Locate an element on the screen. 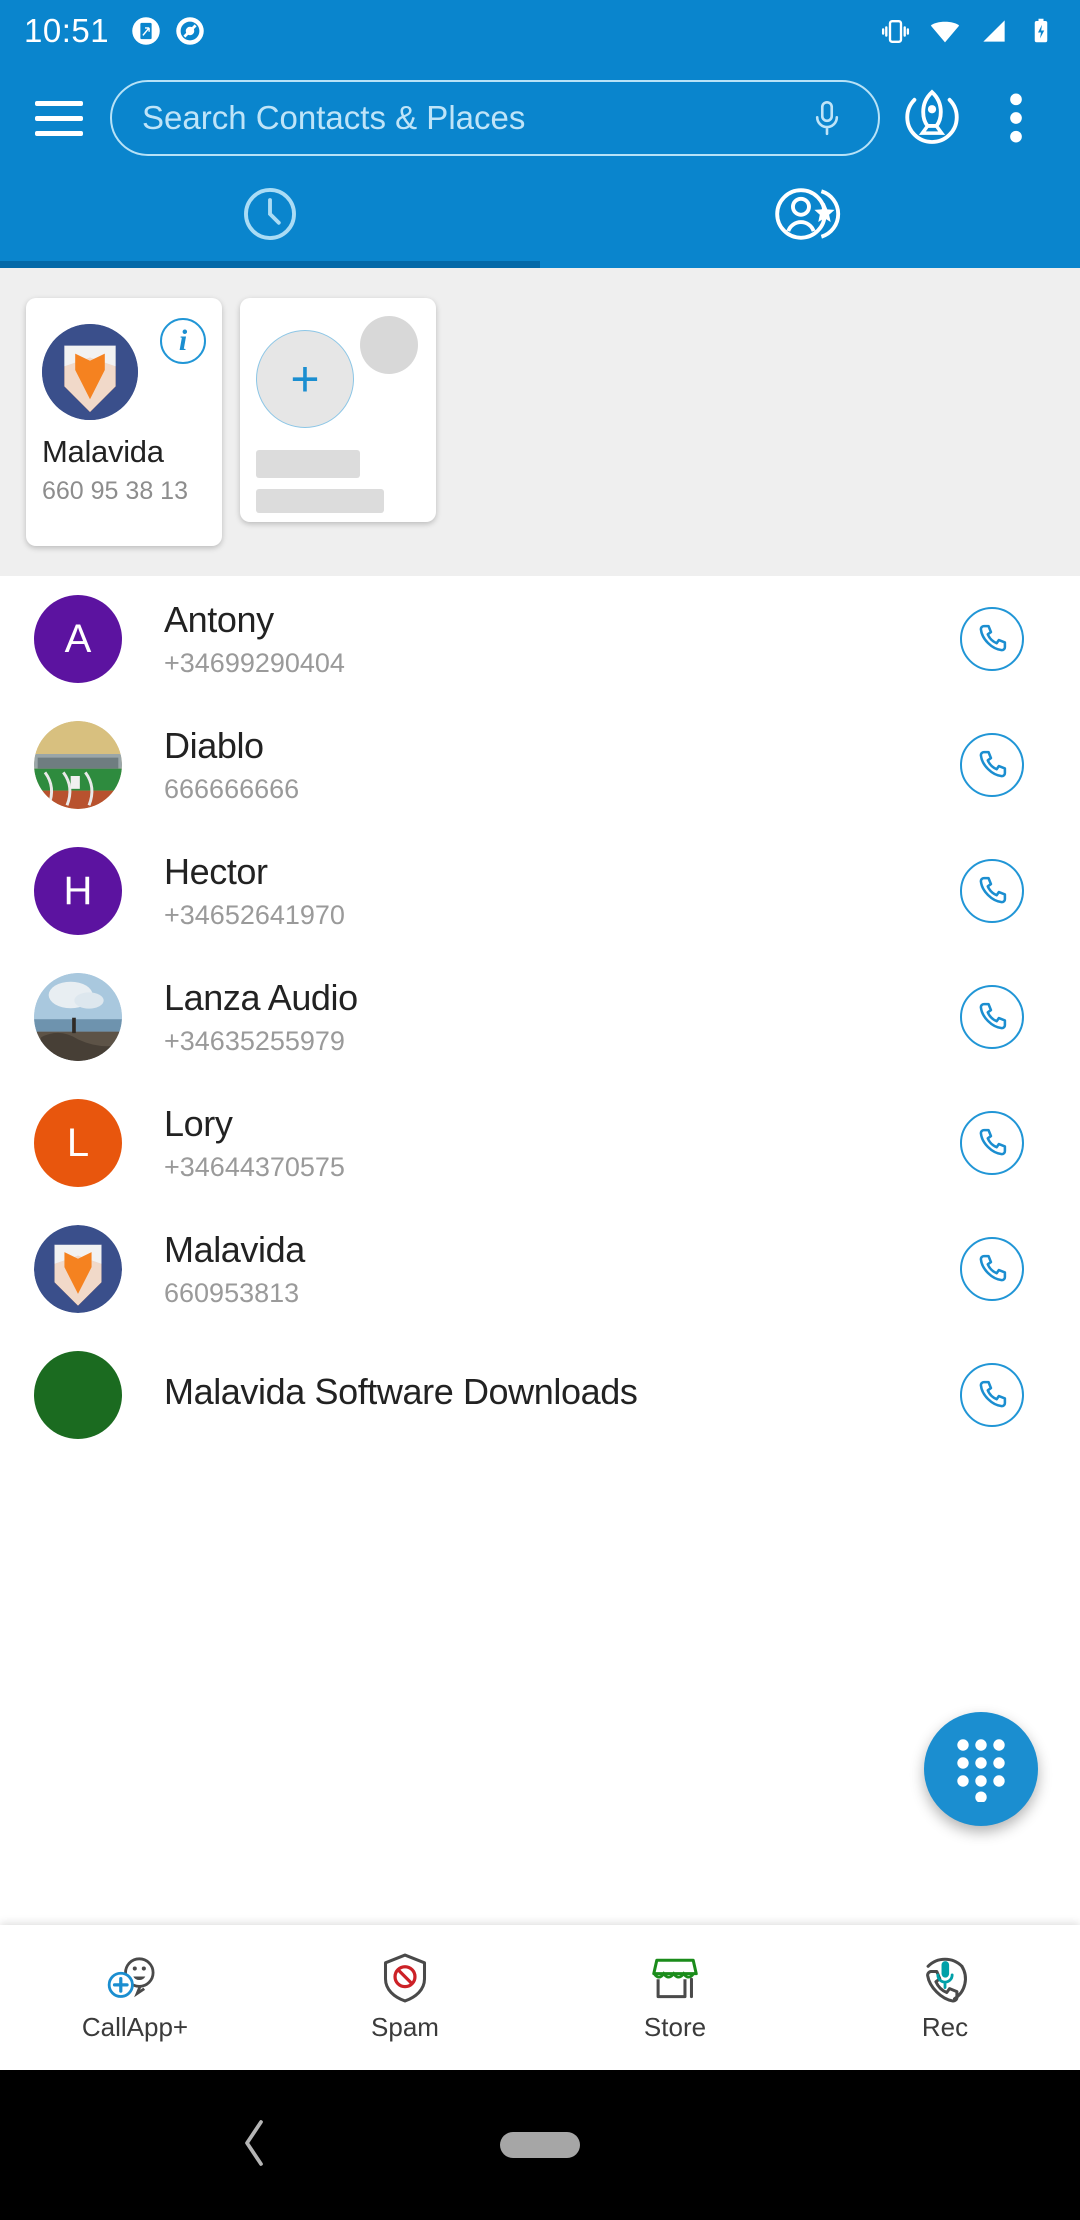 The height and width of the screenshot is (2220, 1080). favorite-card-malavida: i Malavida 660 95 38 13 is located at coordinates (124, 422).